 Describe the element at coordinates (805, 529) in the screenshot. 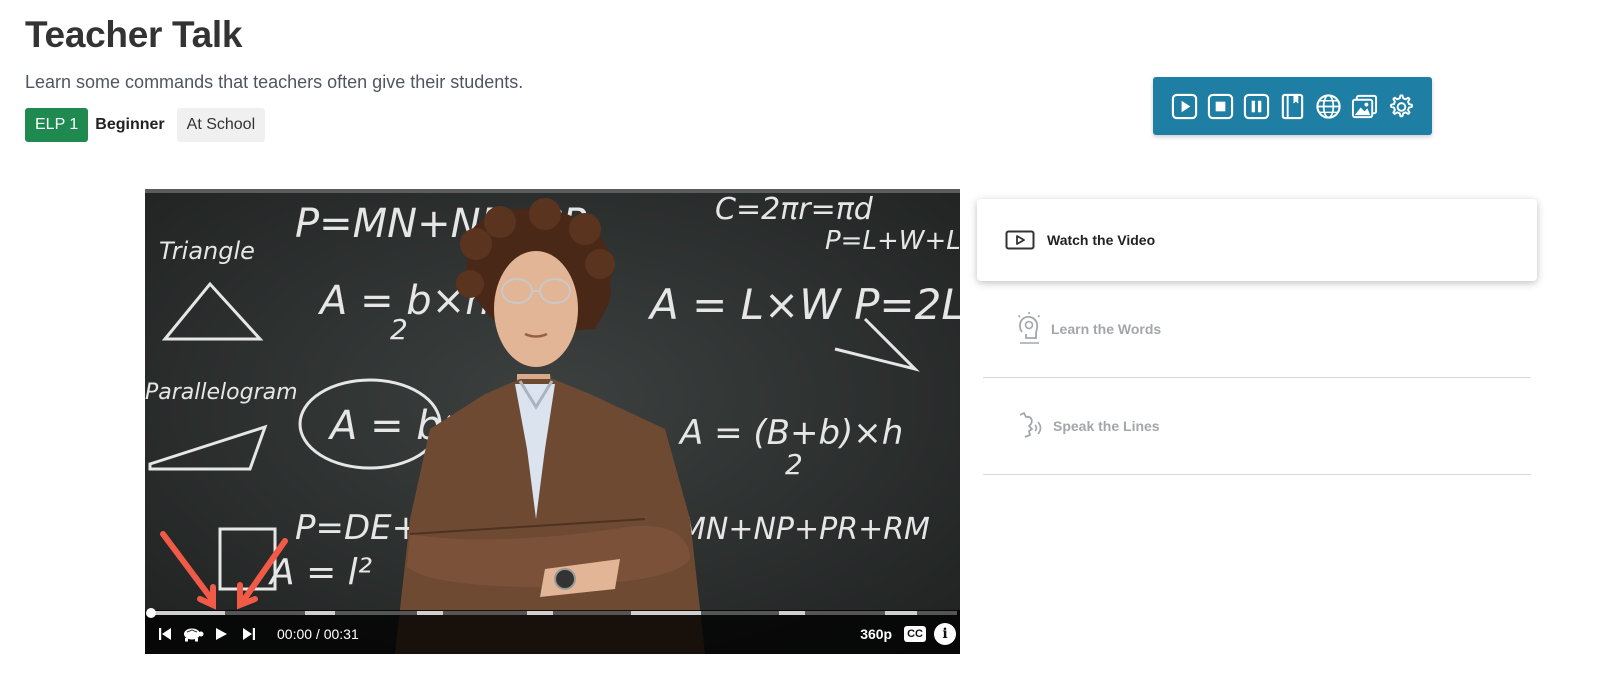

I see `chalk-formula: MN+NP+PR+RM` at that location.